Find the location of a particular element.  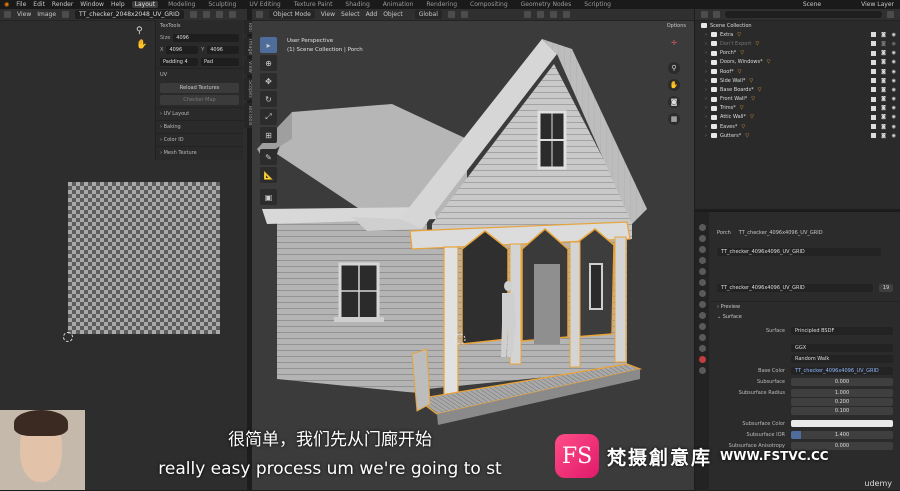

outliner-row: › Attic Wall* ▽ ◙ ◉ is located at coordinates (797, 117).